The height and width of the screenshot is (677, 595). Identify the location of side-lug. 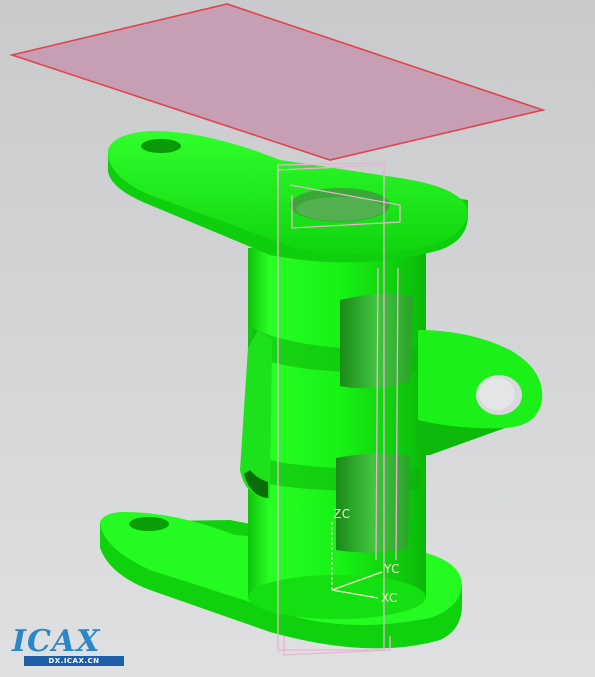
(480, 392).